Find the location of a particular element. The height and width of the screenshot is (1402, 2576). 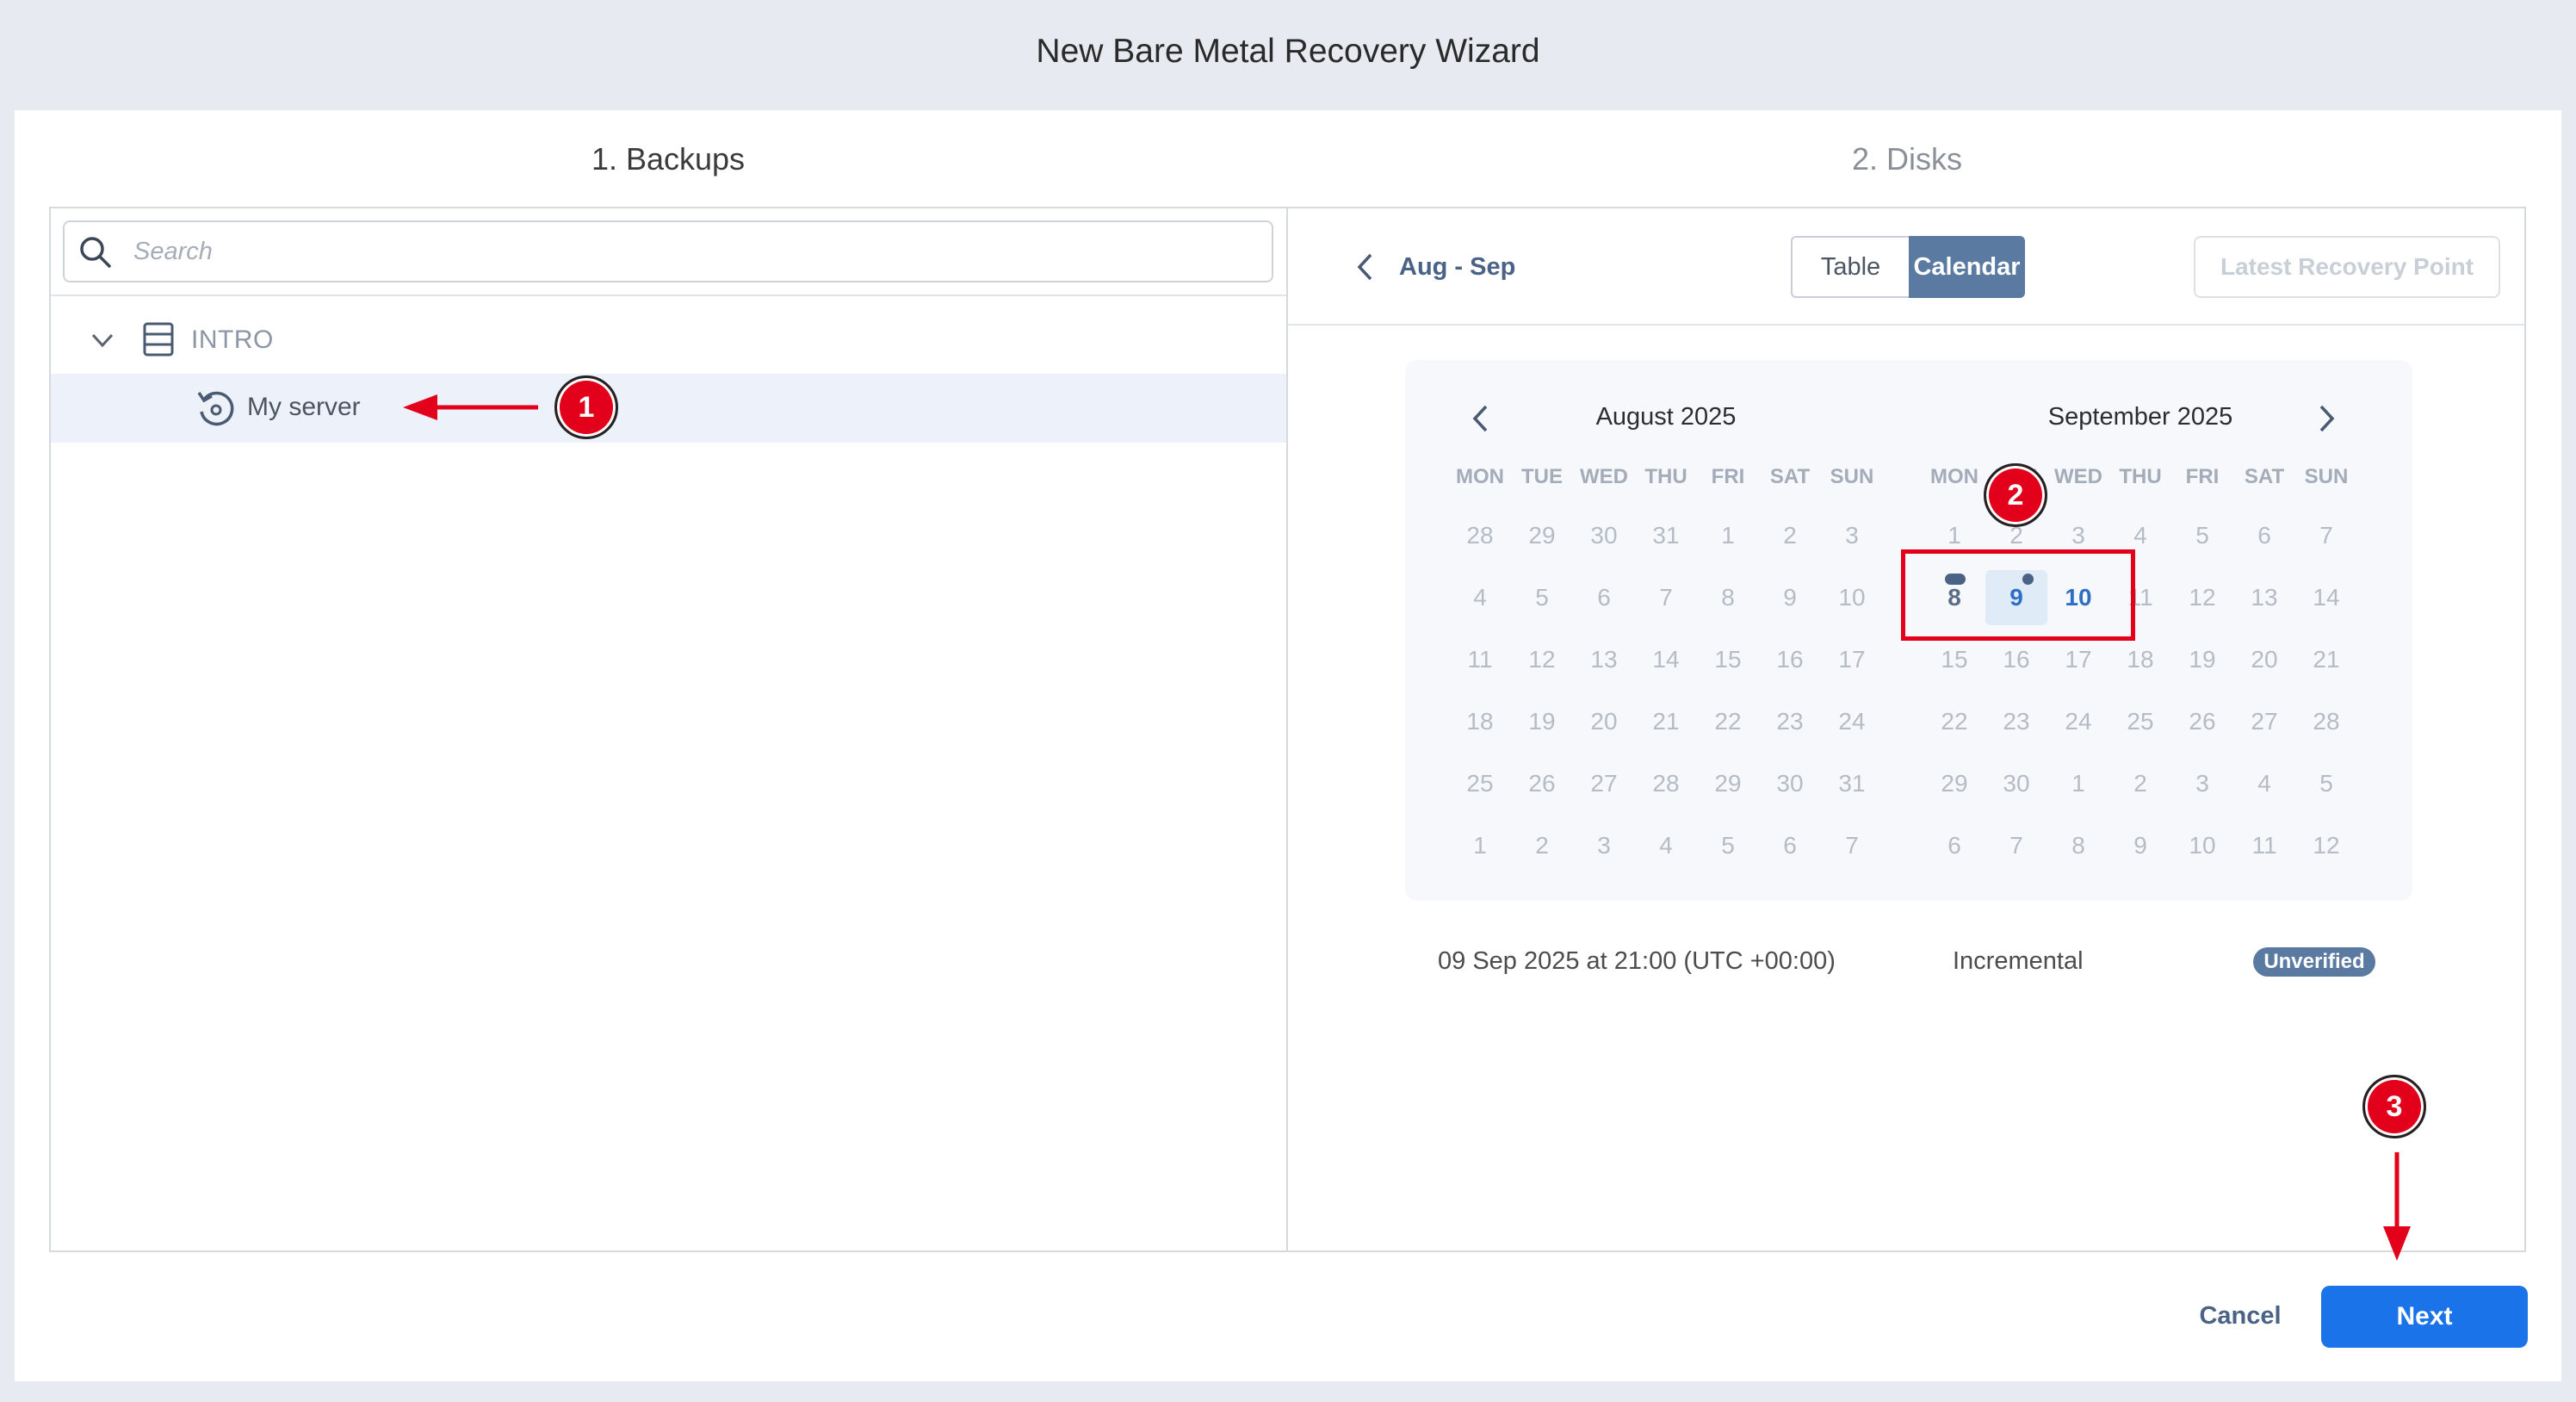

chevron-left-icon is located at coordinates (1365, 267).